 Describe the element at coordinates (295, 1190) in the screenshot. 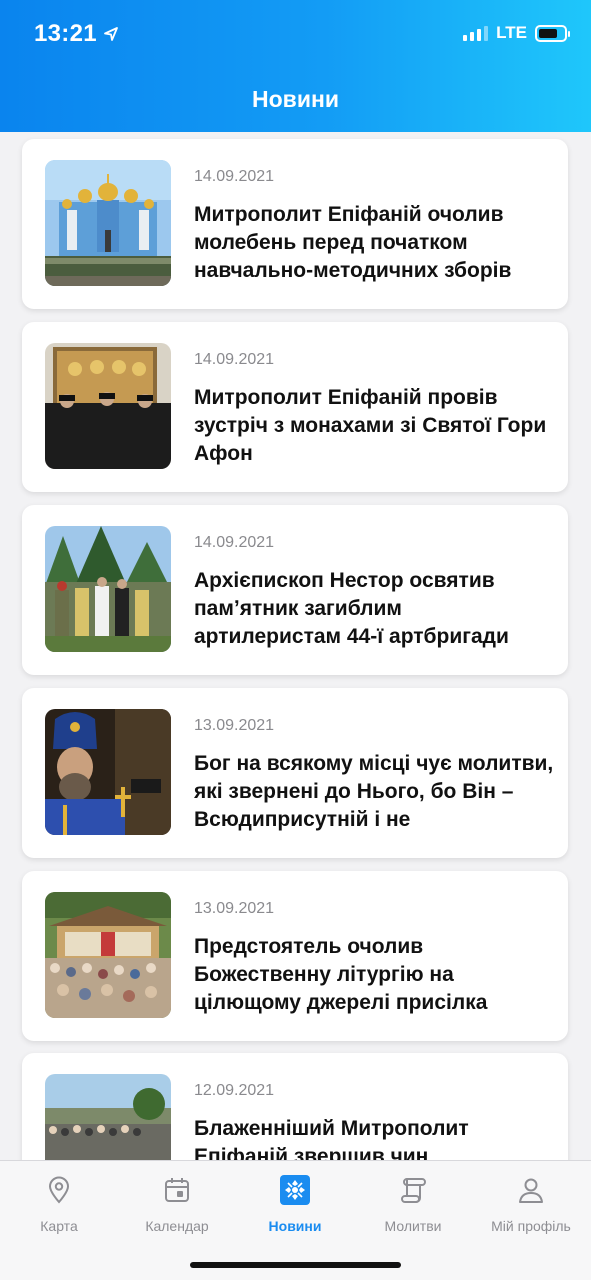

I see `news-cross-icon` at that location.